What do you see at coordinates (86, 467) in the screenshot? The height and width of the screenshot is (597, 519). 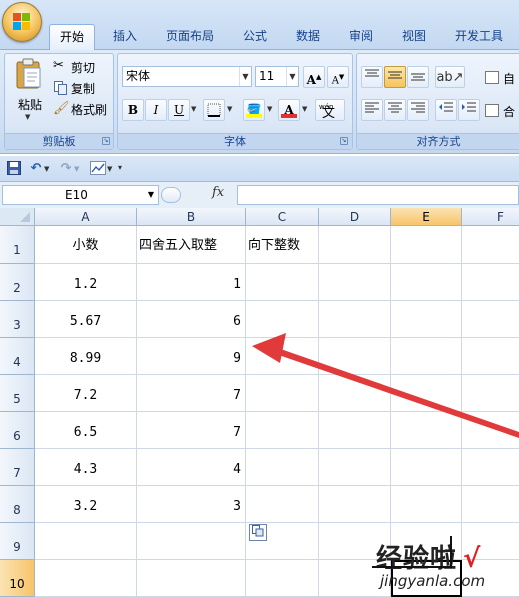 I see `cell-a7: 4.3` at bounding box center [86, 467].